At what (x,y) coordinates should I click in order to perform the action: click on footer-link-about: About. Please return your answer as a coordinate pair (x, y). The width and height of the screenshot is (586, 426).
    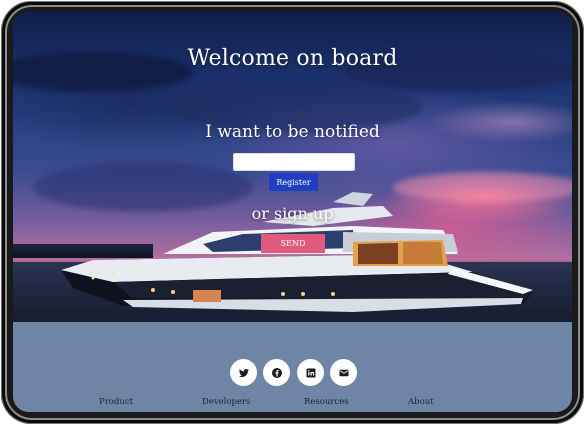
    Looking at the image, I should click on (421, 402).